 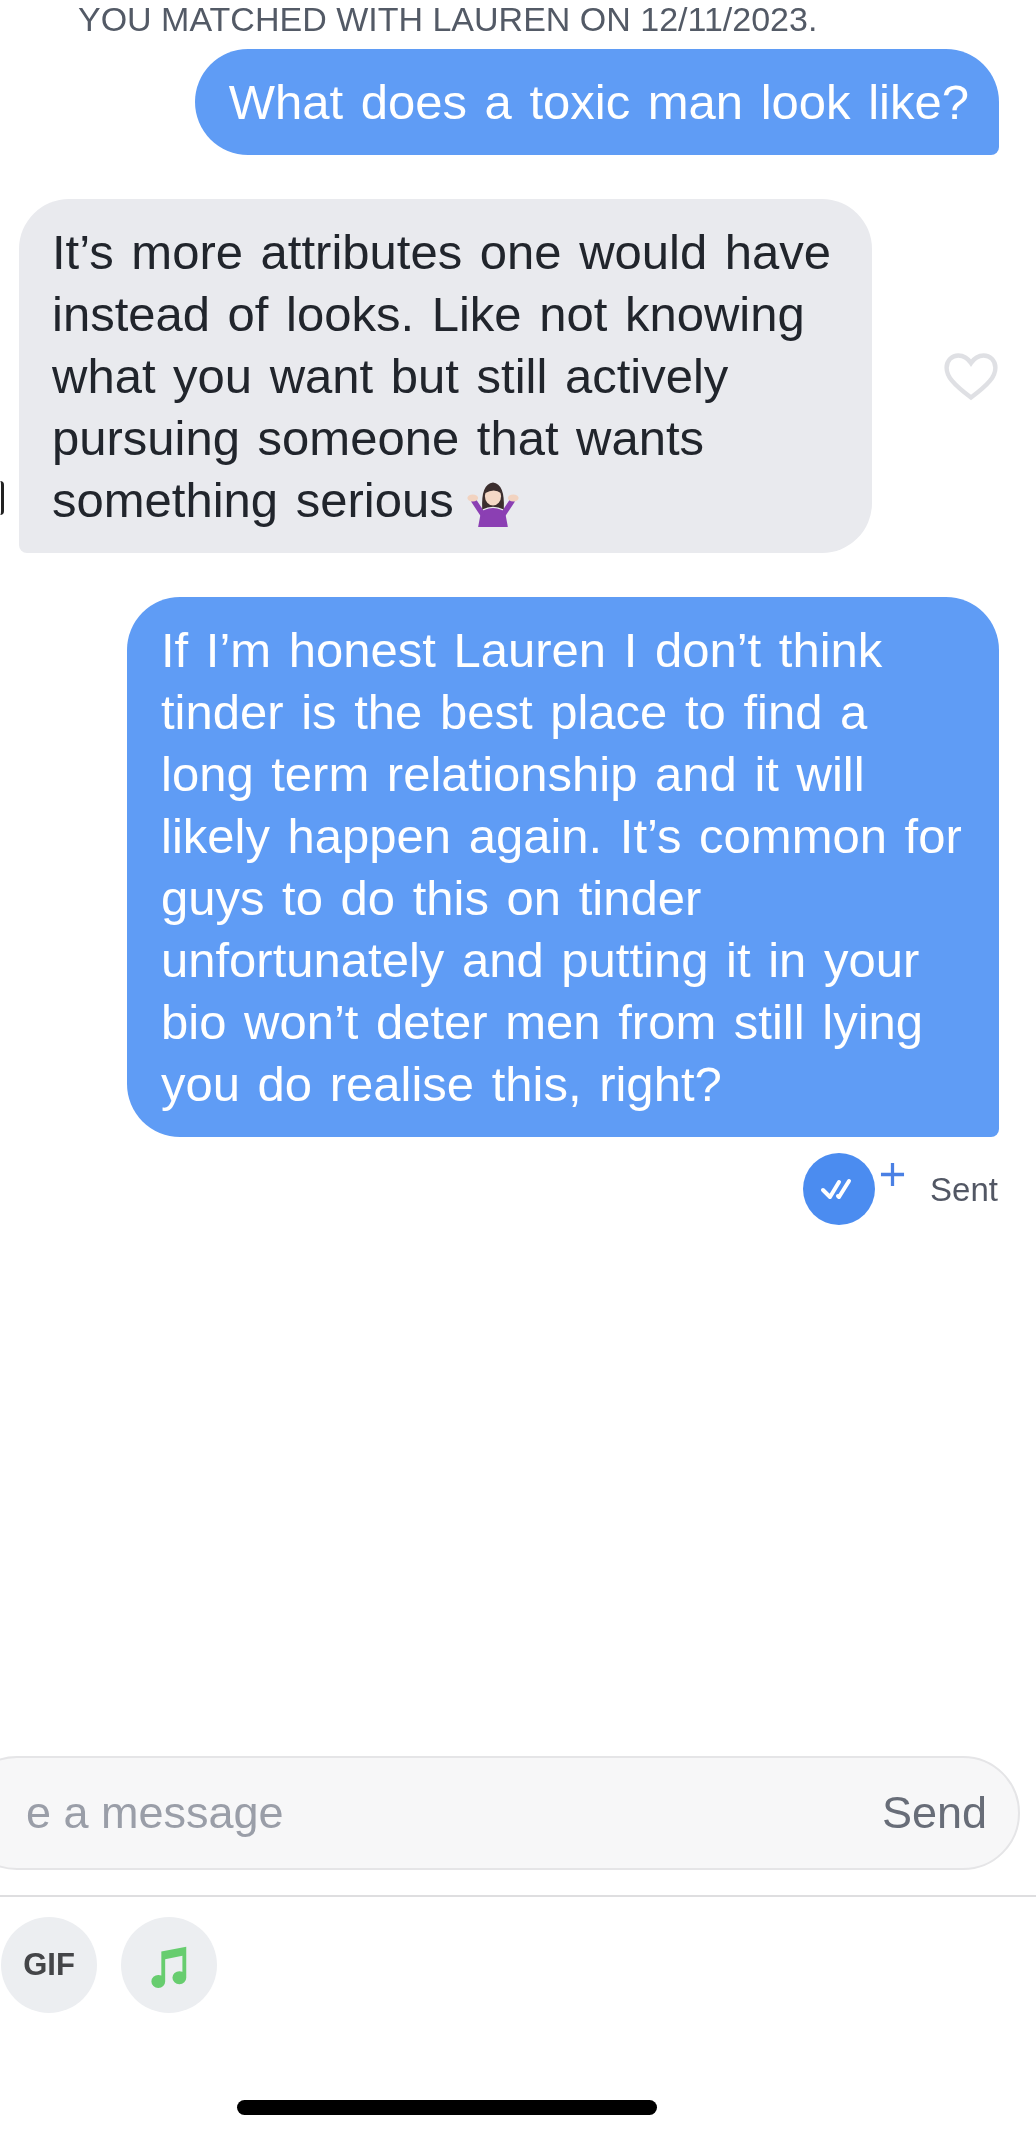 What do you see at coordinates (49, 1965) in the screenshot?
I see `gif-button: GIF` at bounding box center [49, 1965].